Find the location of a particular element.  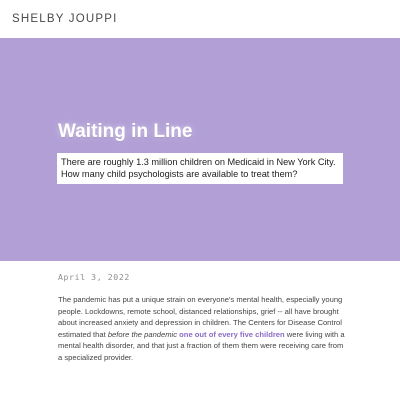

hero-title: Waiting in Line is located at coordinates (125, 131).